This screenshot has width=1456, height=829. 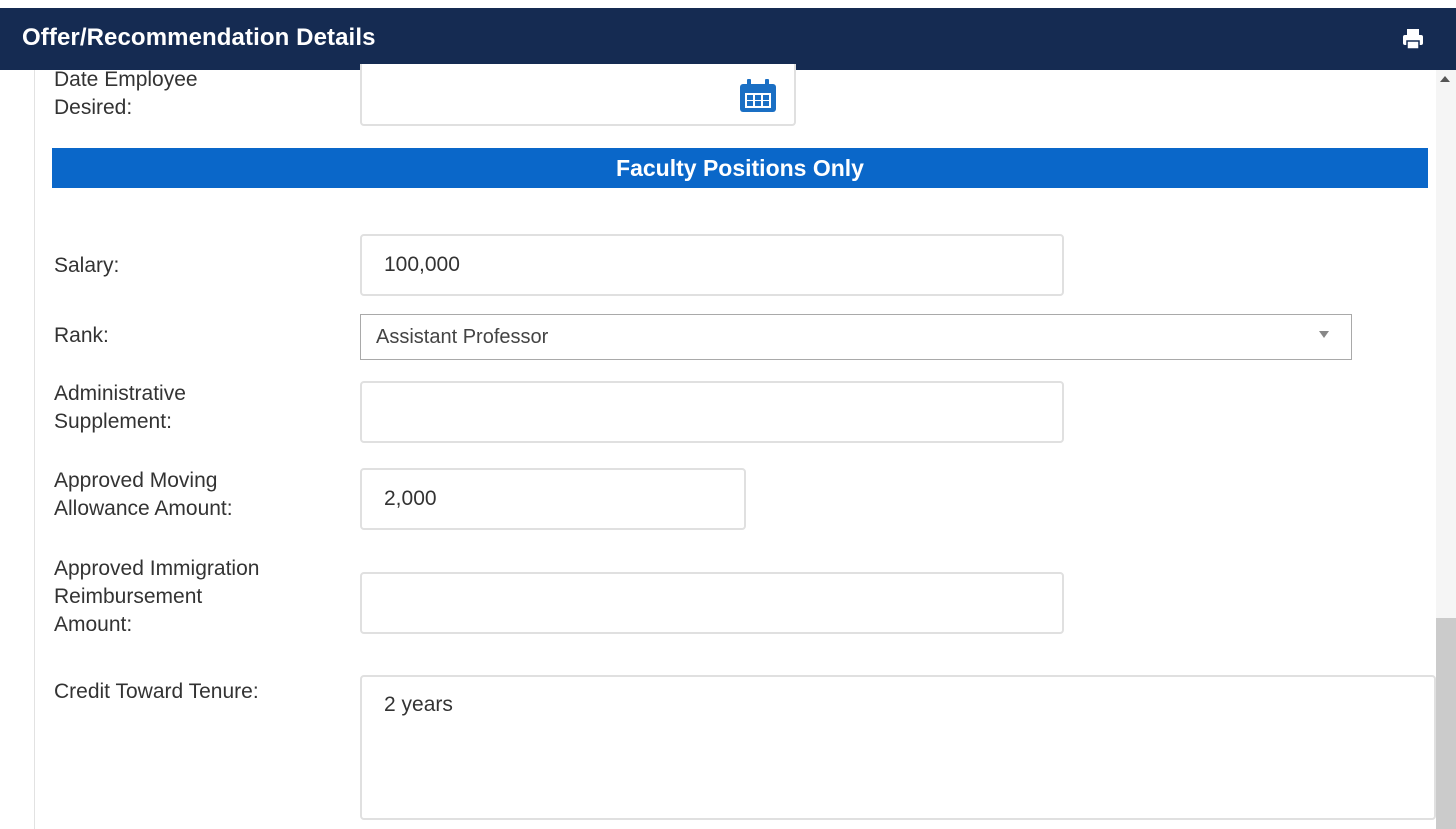 What do you see at coordinates (728, 39) in the screenshot?
I see `panel-header: Offer/Recommendation Details` at bounding box center [728, 39].